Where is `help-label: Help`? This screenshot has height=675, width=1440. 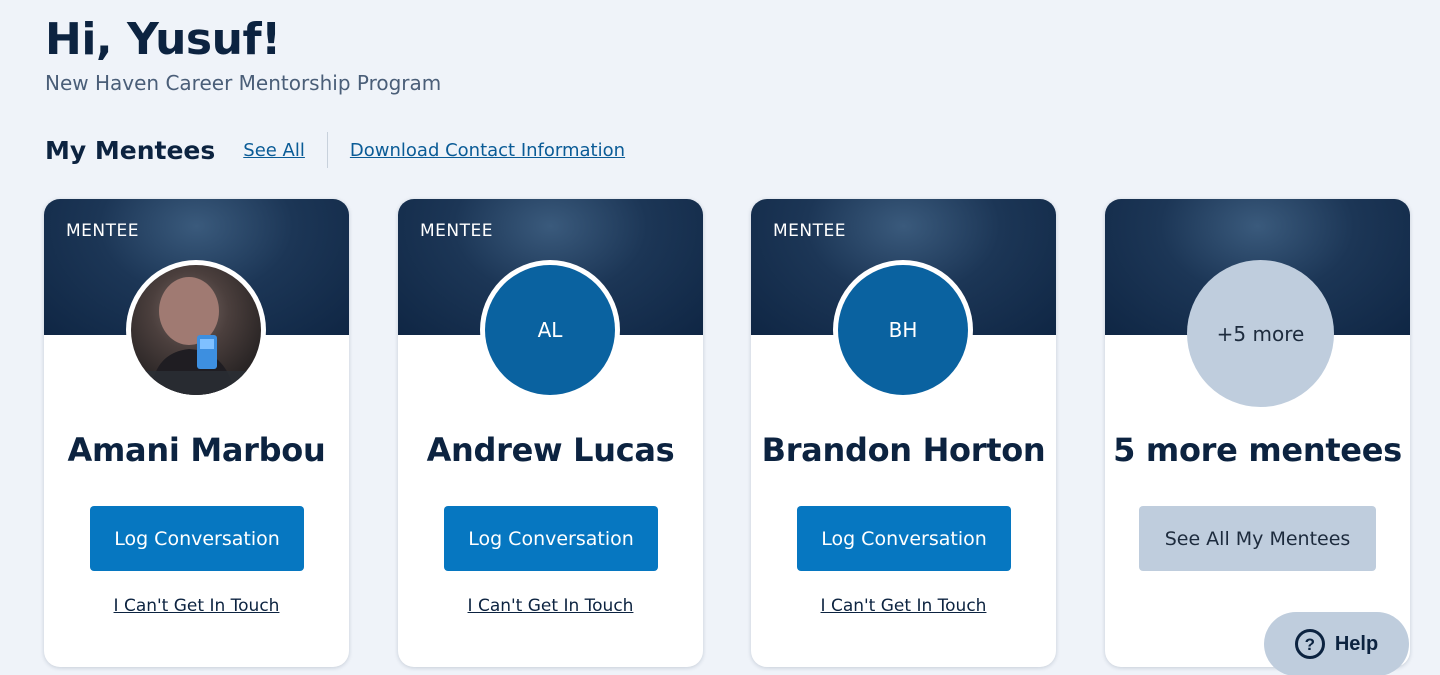
help-label: Help is located at coordinates (1356, 643).